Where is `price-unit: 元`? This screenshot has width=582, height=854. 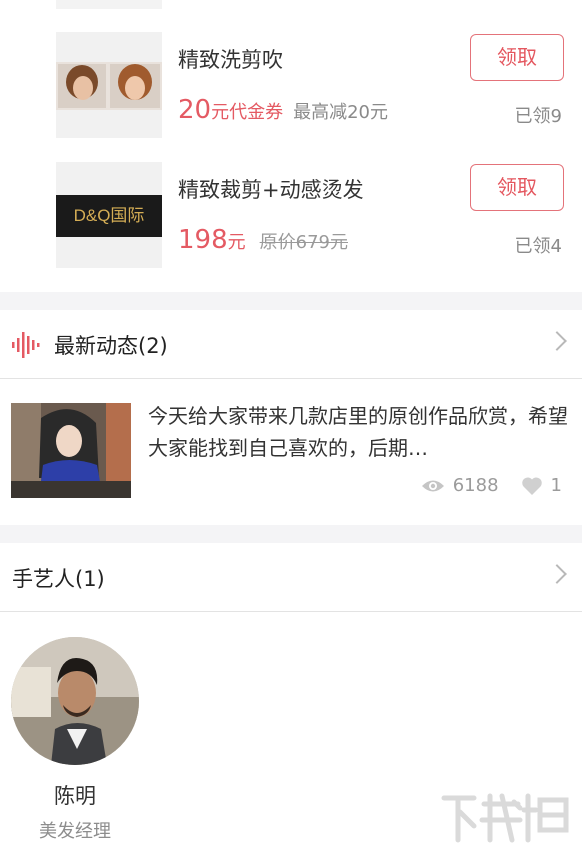 price-unit: 元 is located at coordinates (236, 242).